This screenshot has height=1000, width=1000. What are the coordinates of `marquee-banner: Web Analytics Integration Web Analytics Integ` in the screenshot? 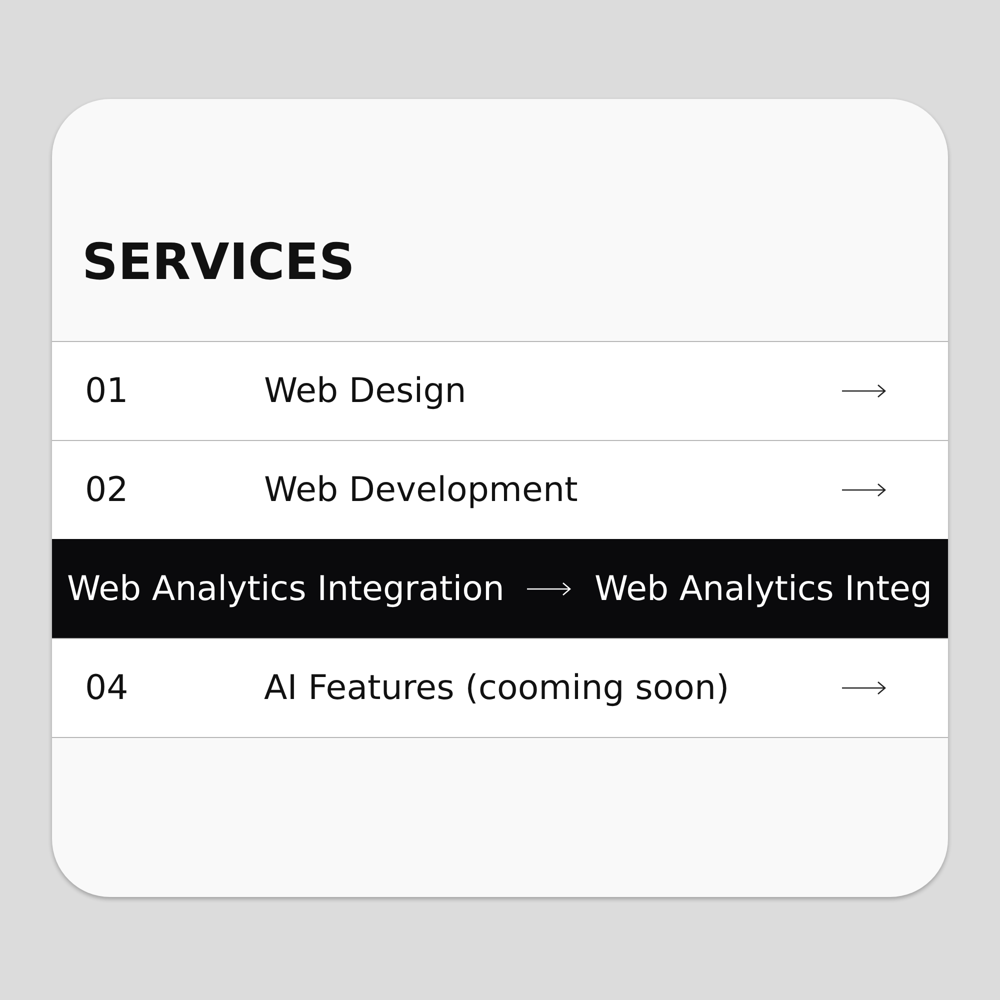 It's located at (500, 588).